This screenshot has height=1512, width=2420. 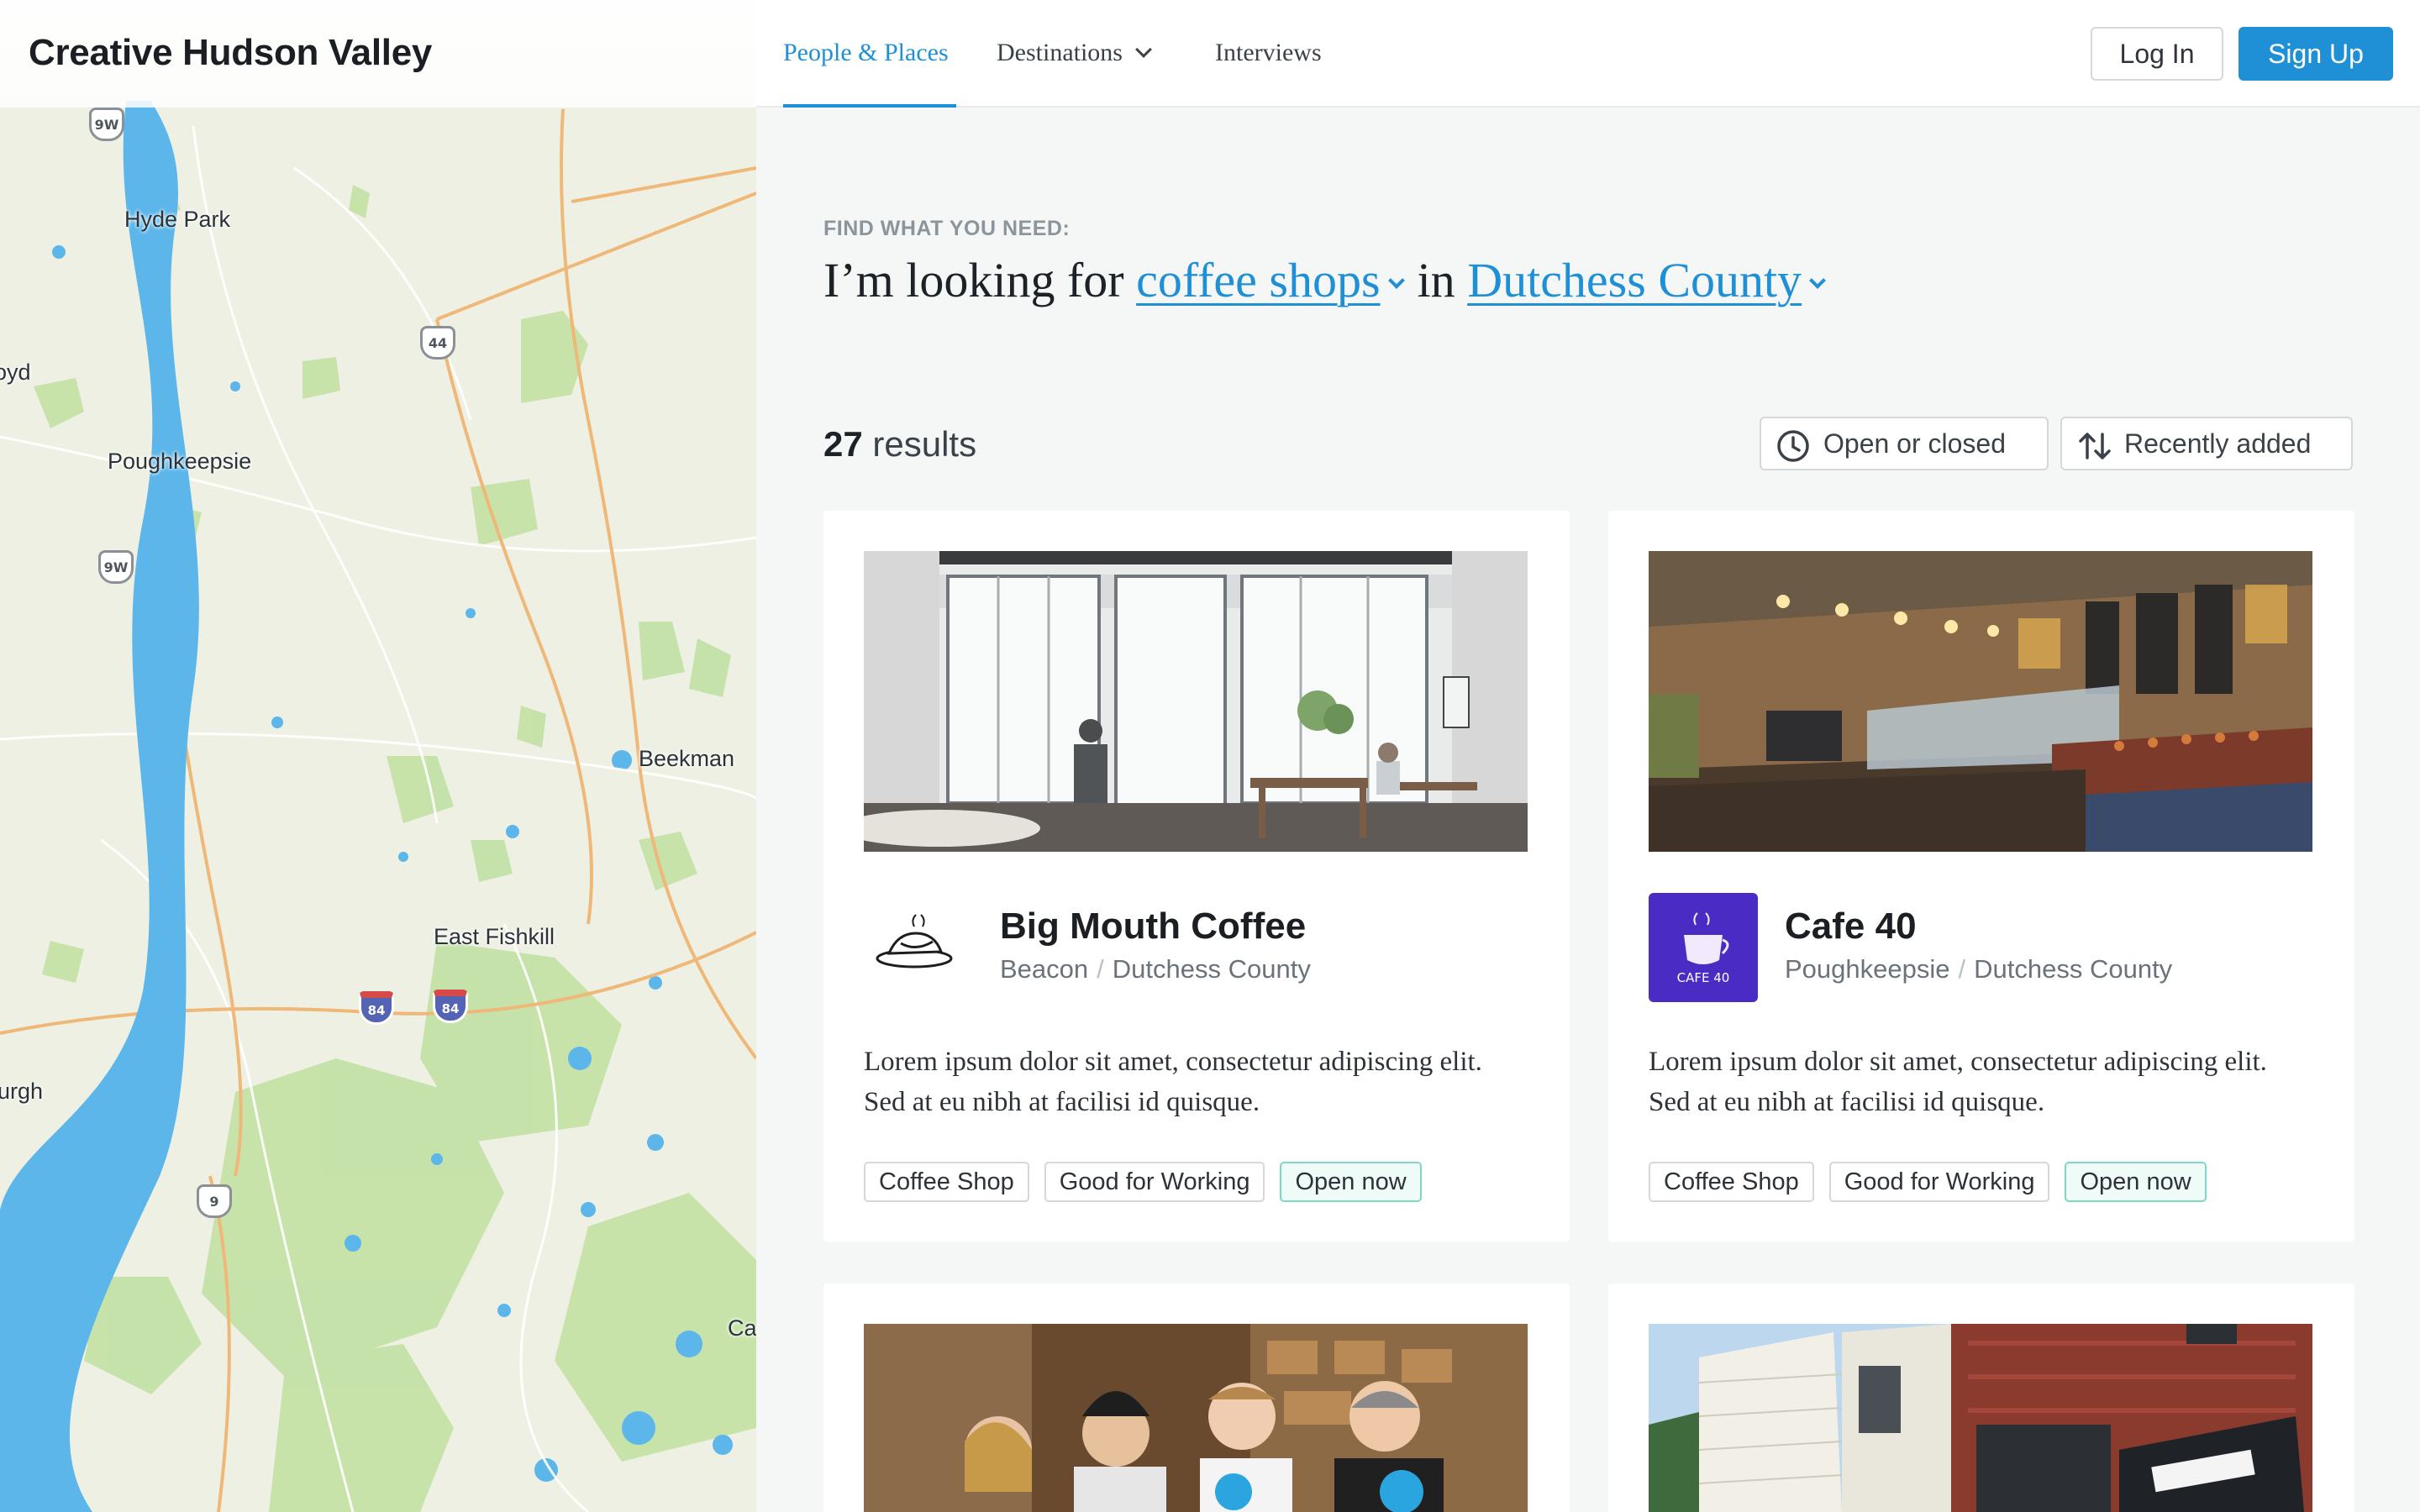 I want to click on route-shield-9w-north: 9W, so click(x=107, y=124).